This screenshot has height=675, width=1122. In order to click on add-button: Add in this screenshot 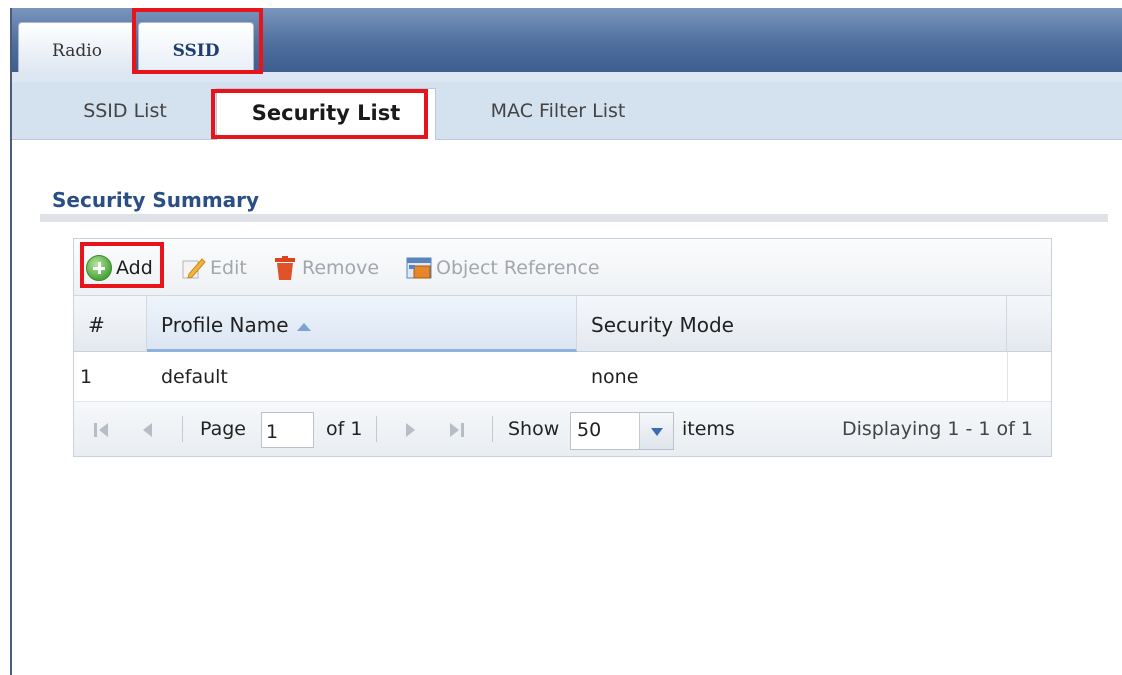, I will do `click(119, 268)`.